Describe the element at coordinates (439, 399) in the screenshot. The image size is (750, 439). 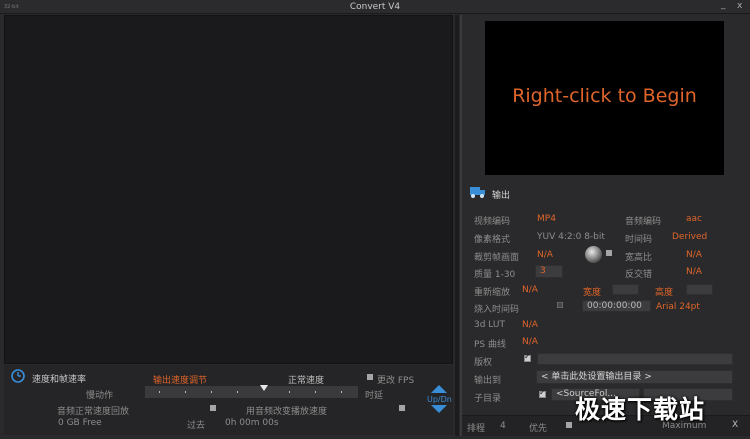
I see `updn-label: Up/Dn` at that location.